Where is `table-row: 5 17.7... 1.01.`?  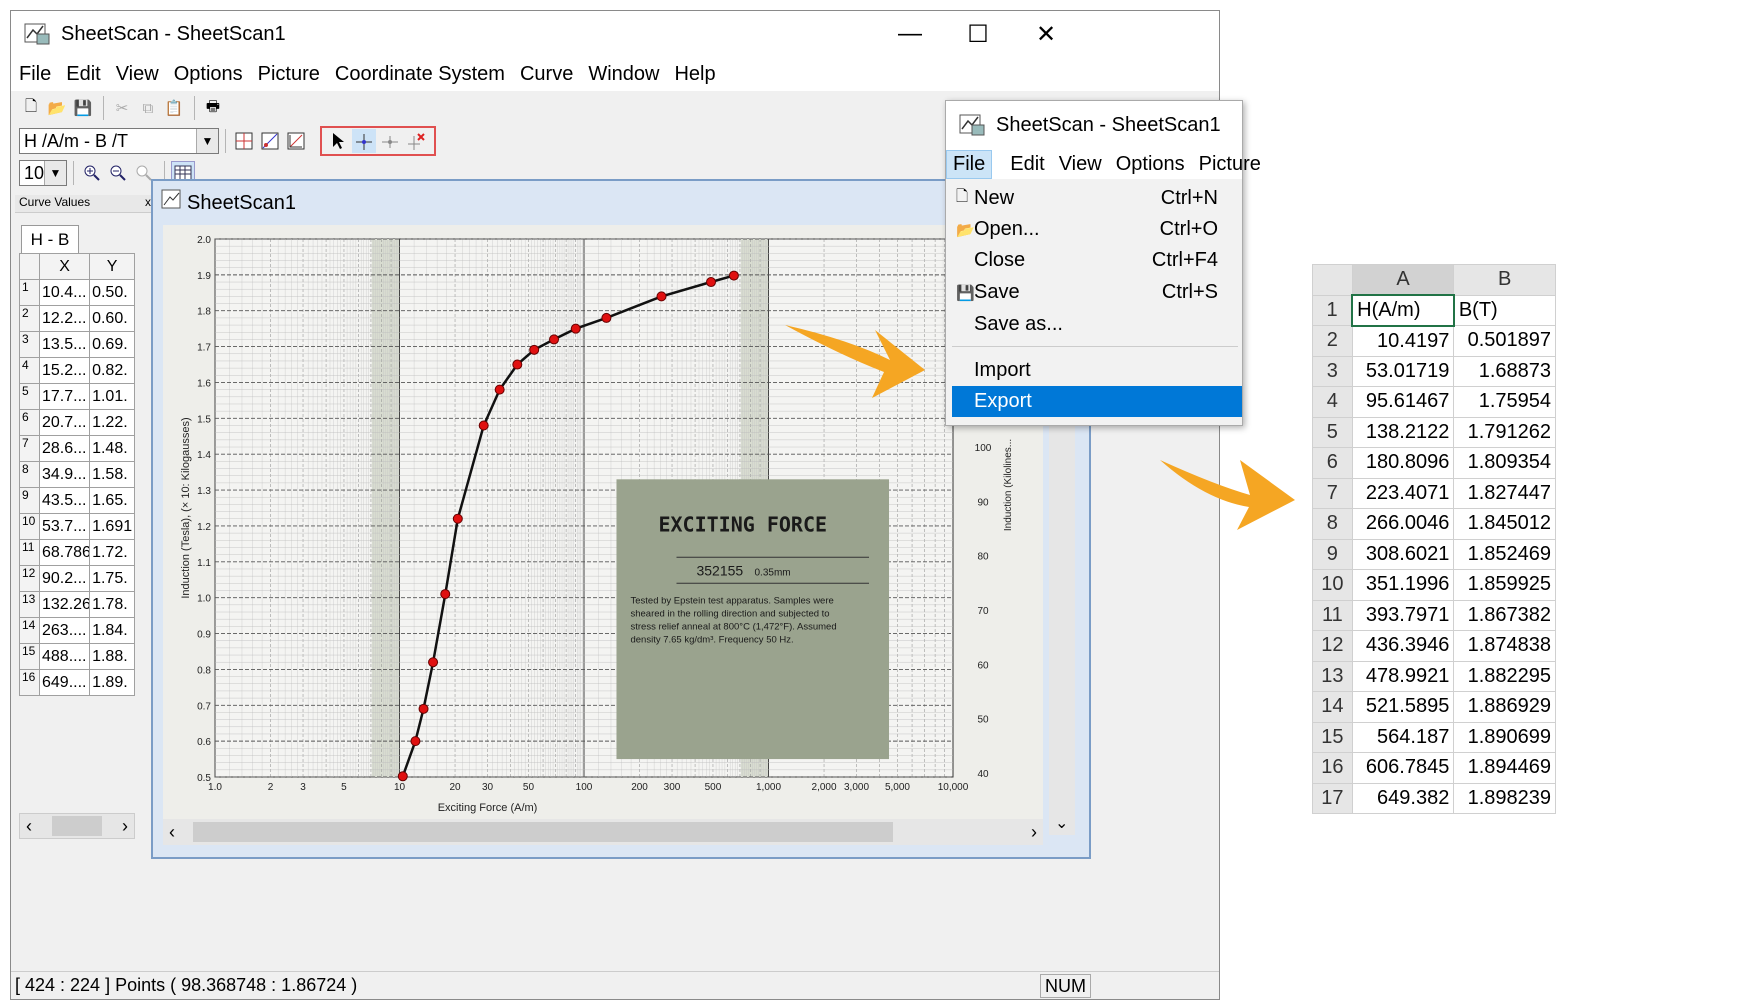
table-row: 5 17.7... 1.01. is located at coordinates (77, 396).